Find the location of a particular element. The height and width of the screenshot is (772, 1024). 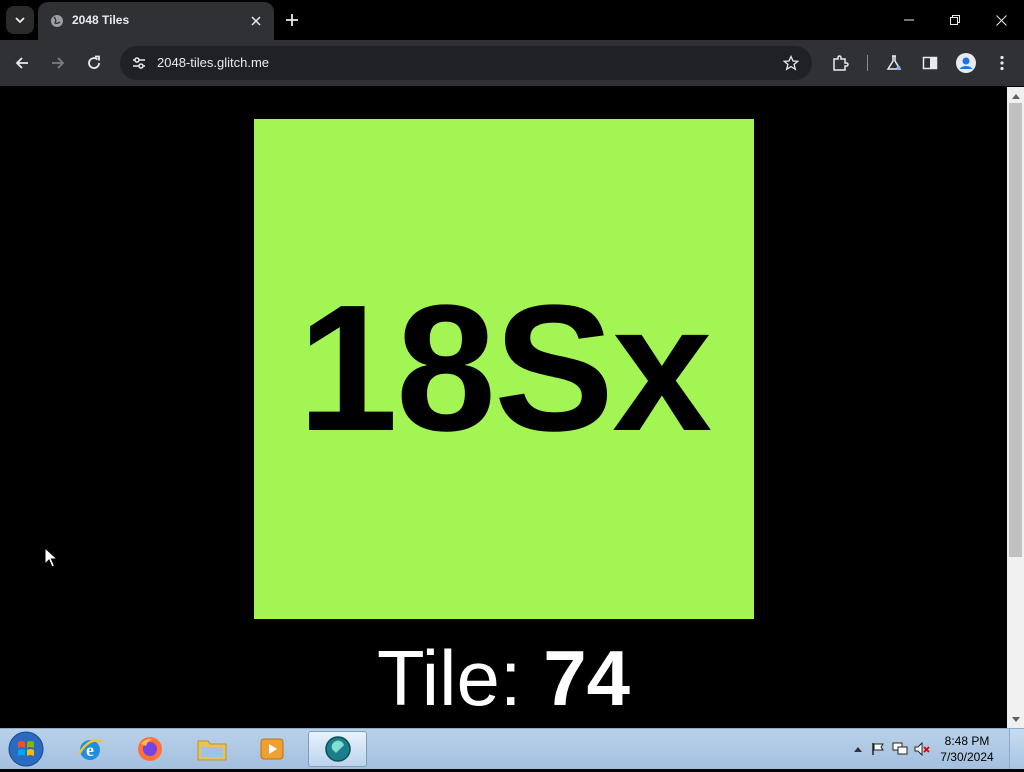

minimize-icon is located at coordinates (909, 20).